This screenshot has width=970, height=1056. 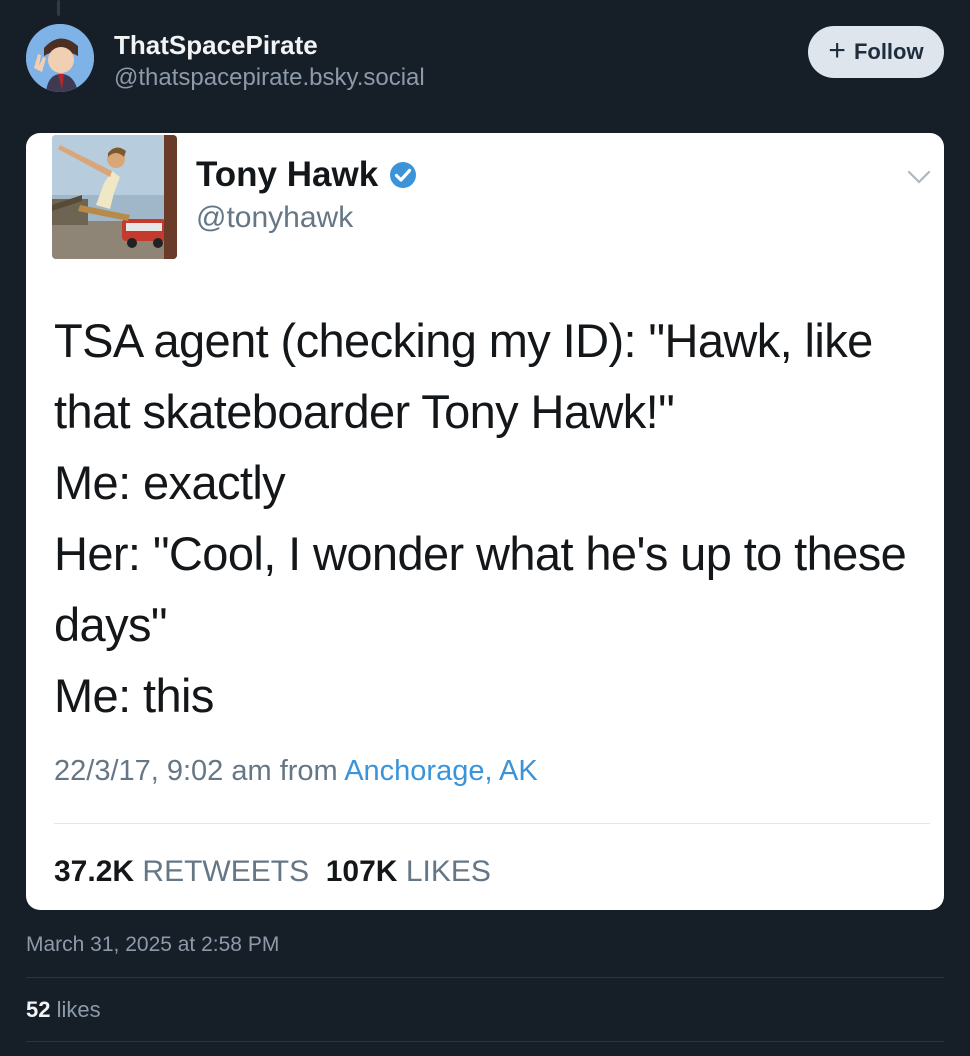 I want to click on thread-line, so click(x=58, y=8).